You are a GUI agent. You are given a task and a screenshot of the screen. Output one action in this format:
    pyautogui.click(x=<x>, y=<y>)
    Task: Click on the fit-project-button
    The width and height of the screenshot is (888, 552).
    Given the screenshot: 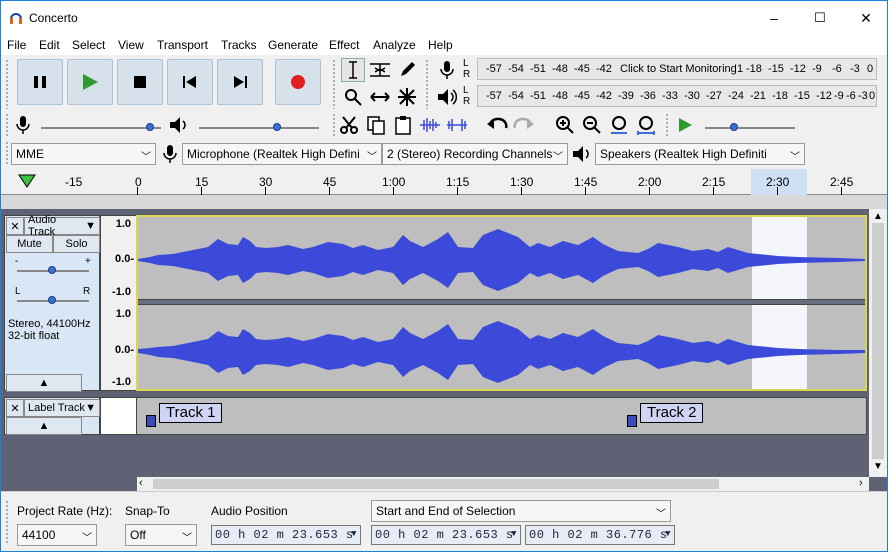 What is the action you would take?
    pyautogui.click(x=646, y=125)
    